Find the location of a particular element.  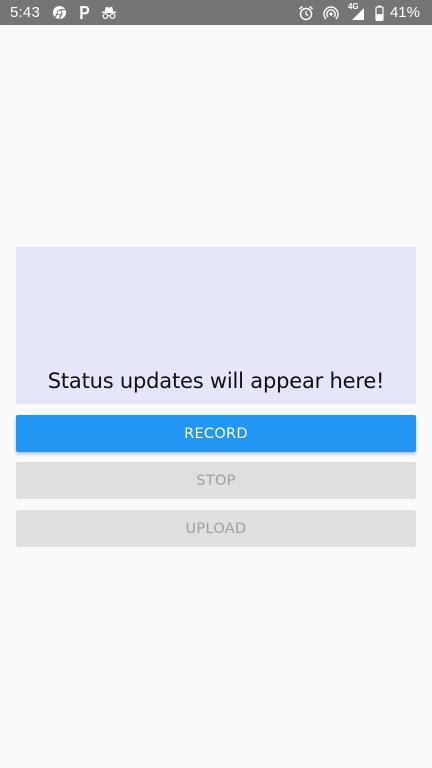

status-bar-right: 4G 41% is located at coordinates (359, 11).